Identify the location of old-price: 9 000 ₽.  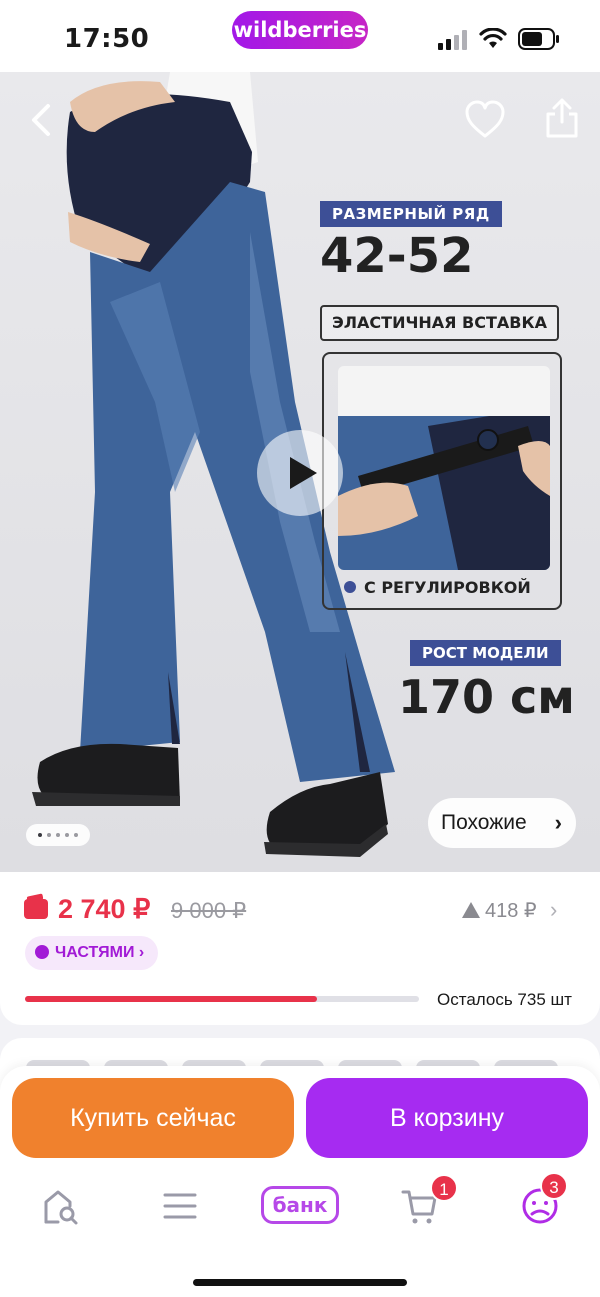
(209, 910).